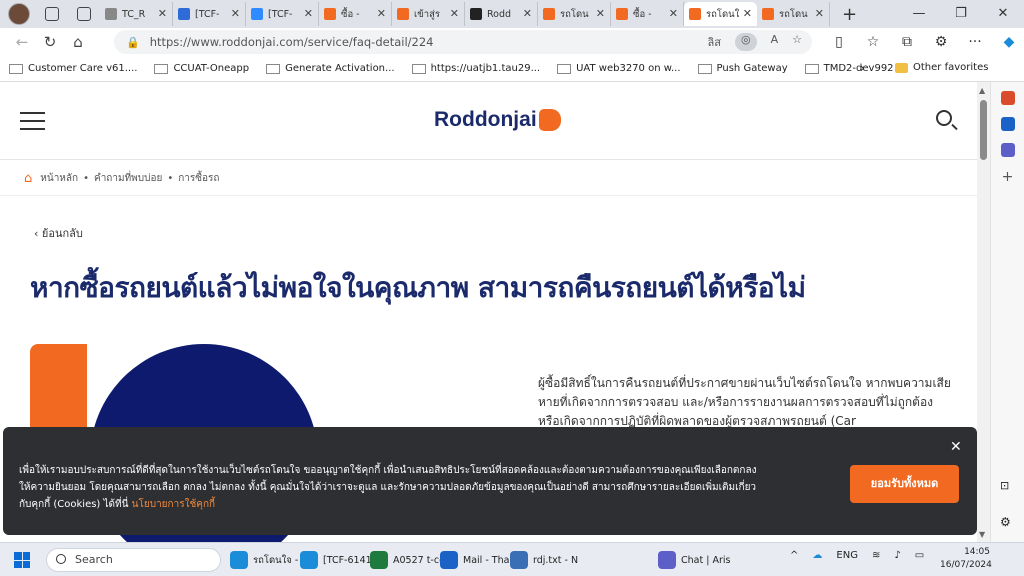 This screenshot has width=1024, height=576. What do you see at coordinates (858, 68) in the screenshot?
I see `bookmark-label: TMD2-dev992` at bounding box center [858, 68].